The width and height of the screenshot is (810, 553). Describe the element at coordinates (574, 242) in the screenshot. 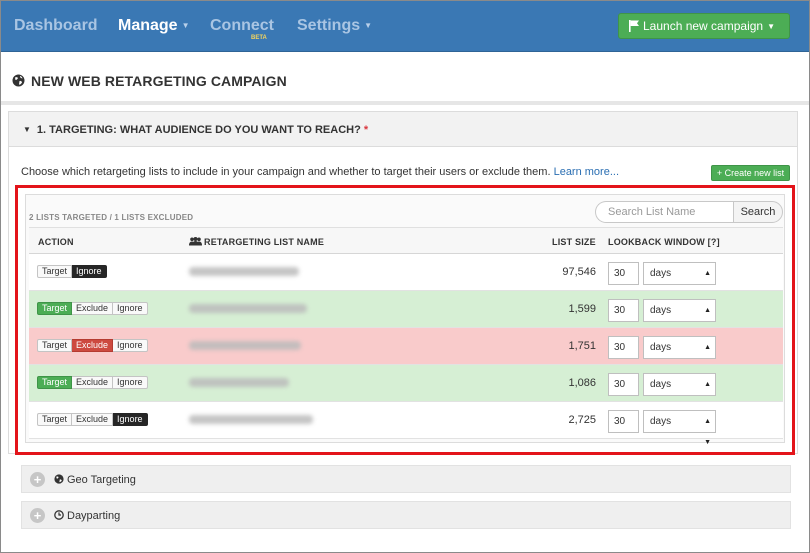

I see `column-list-size: LIST SIZE` at that location.